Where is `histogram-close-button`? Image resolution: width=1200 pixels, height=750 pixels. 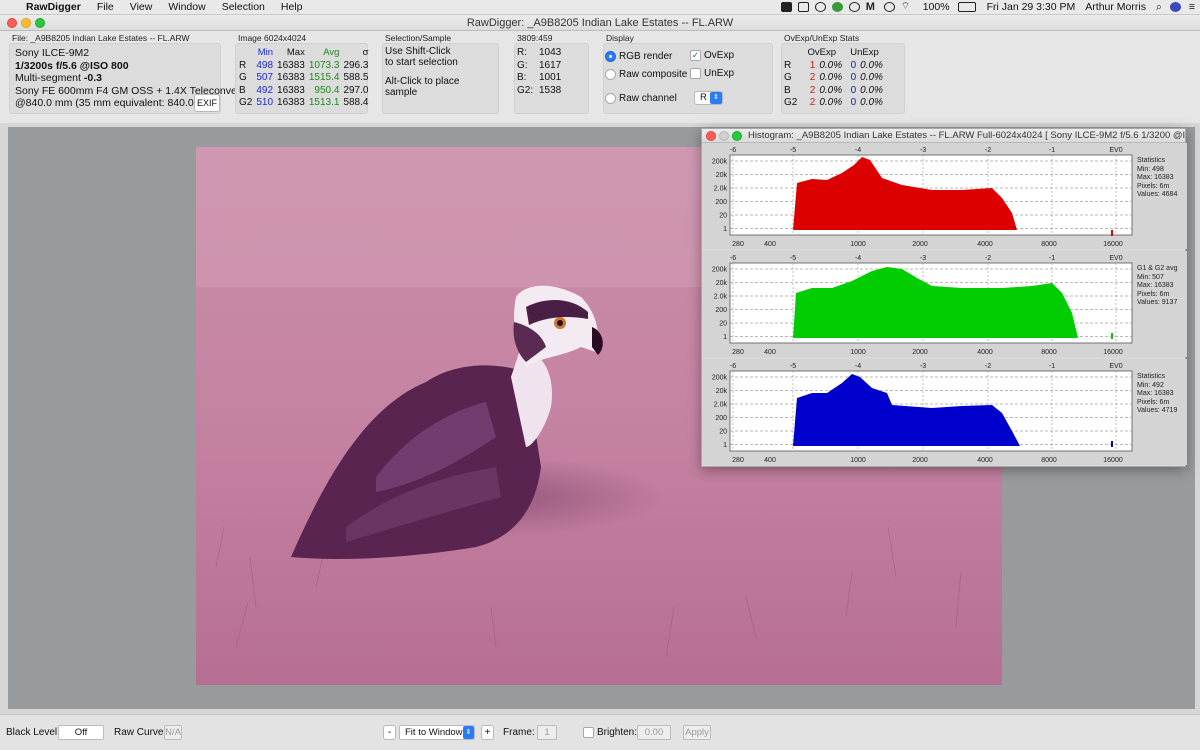
histogram-close-button is located at coordinates (711, 136).